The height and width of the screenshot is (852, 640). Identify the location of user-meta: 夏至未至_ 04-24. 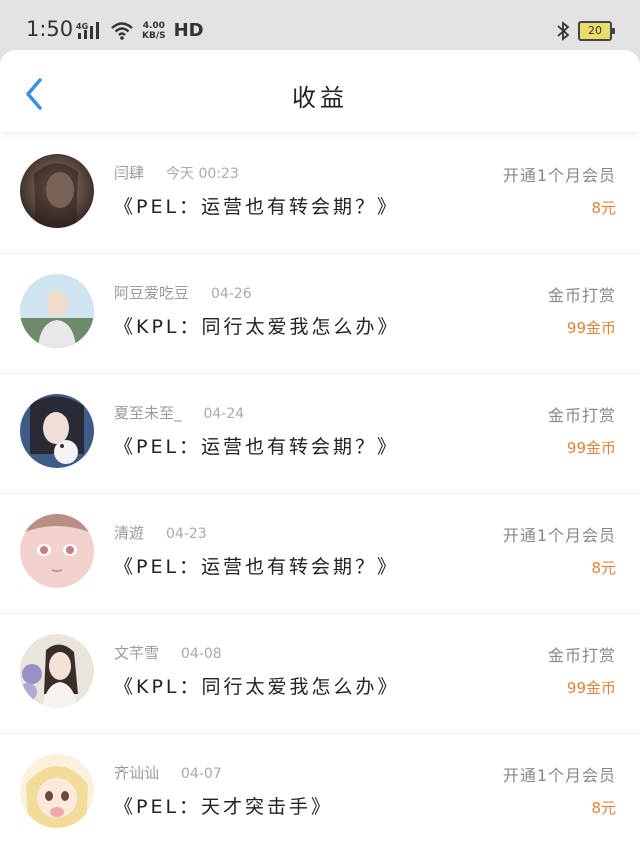
(179, 412).